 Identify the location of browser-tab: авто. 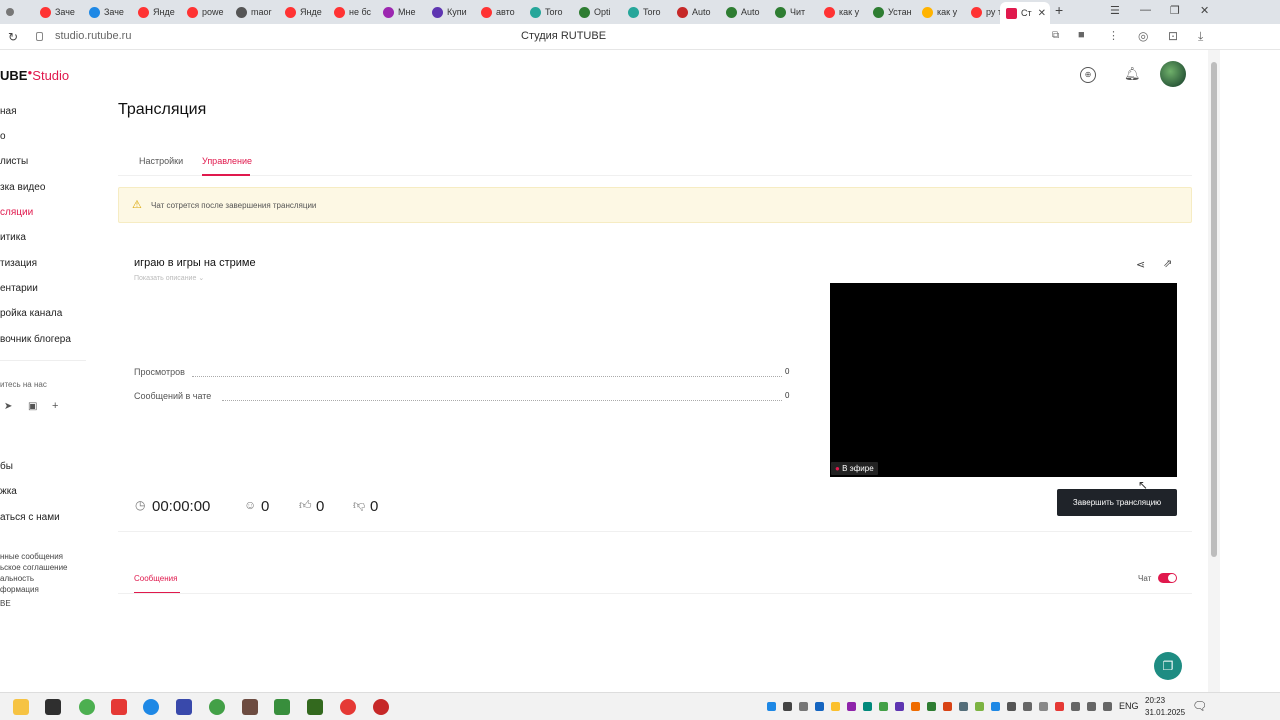
(503, 12).